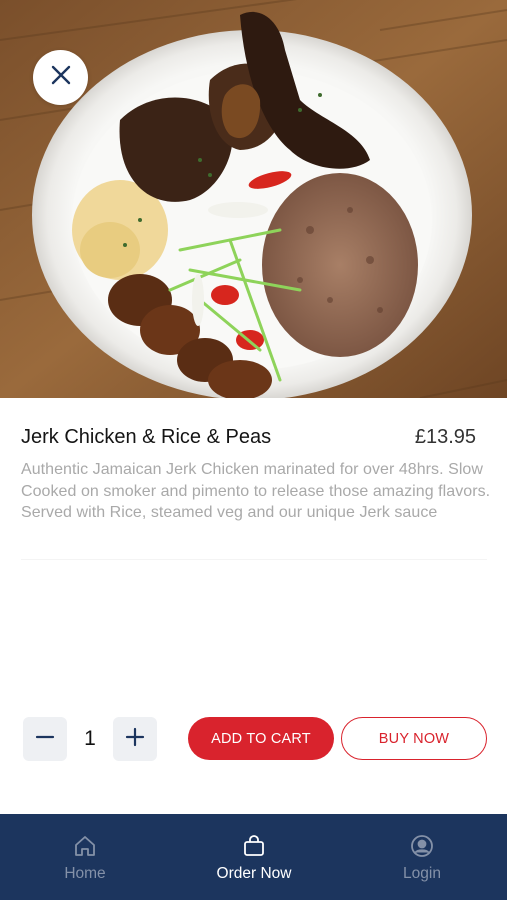 Image resolution: width=507 pixels, height=900 pixels. What do you see at coordinates (85, 846) in the screenshot?
I see `home-icon` at bounding box center [85, 846].